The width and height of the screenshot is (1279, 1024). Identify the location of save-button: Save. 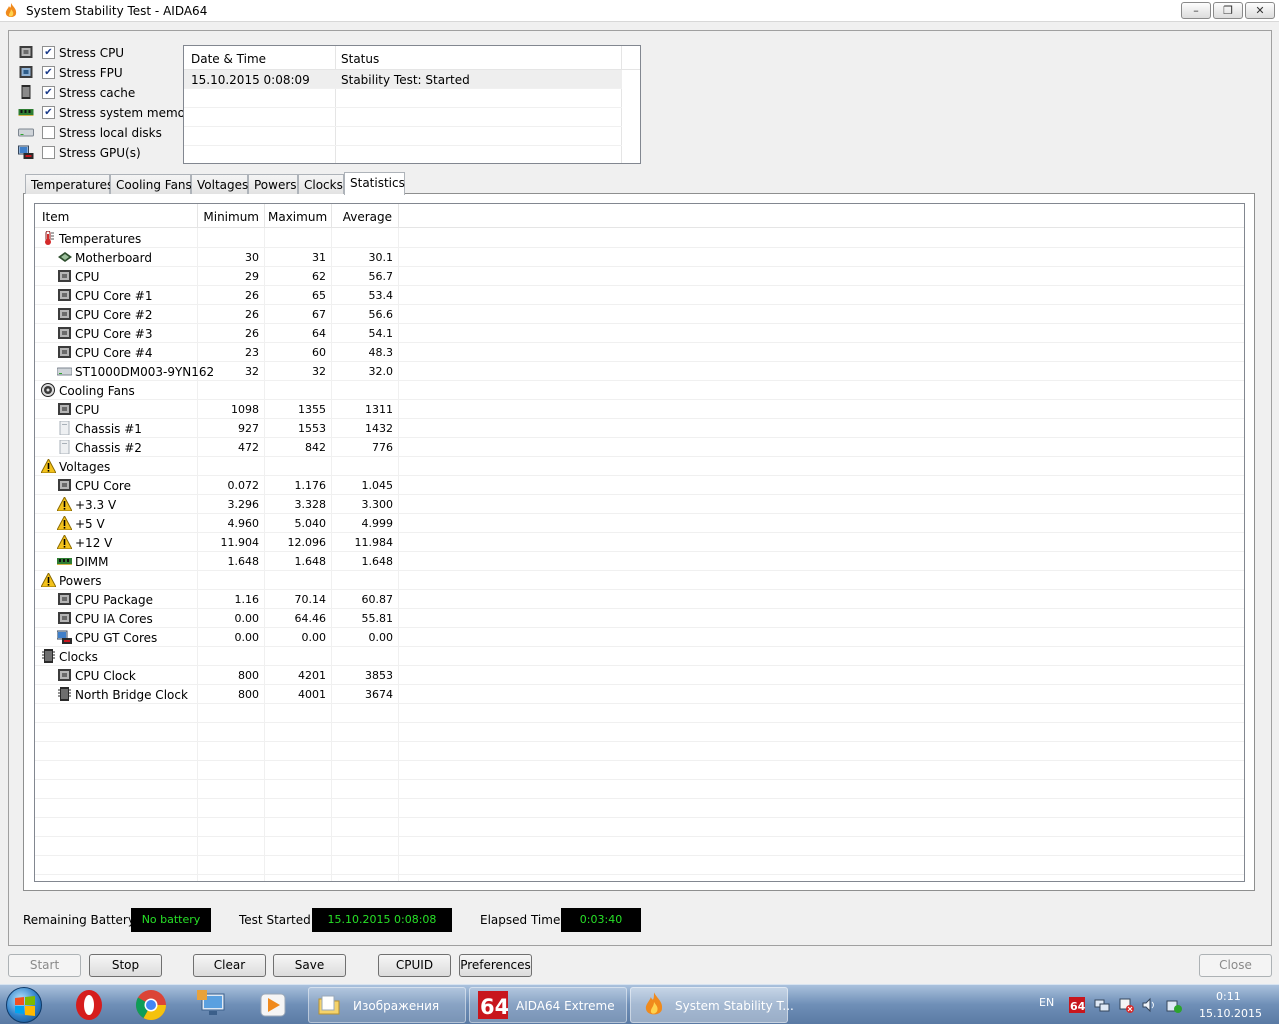
(309, 965).